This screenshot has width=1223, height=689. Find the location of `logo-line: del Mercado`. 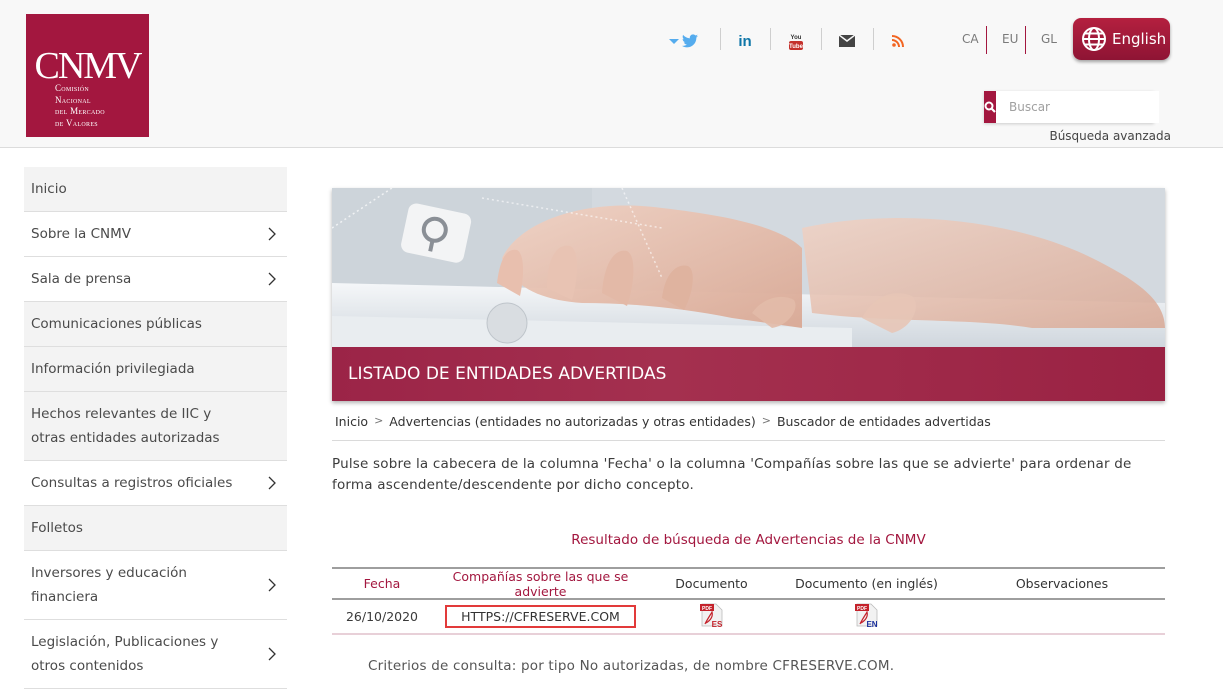

logo-line: del Mercado is located at coordinates (80, 111).